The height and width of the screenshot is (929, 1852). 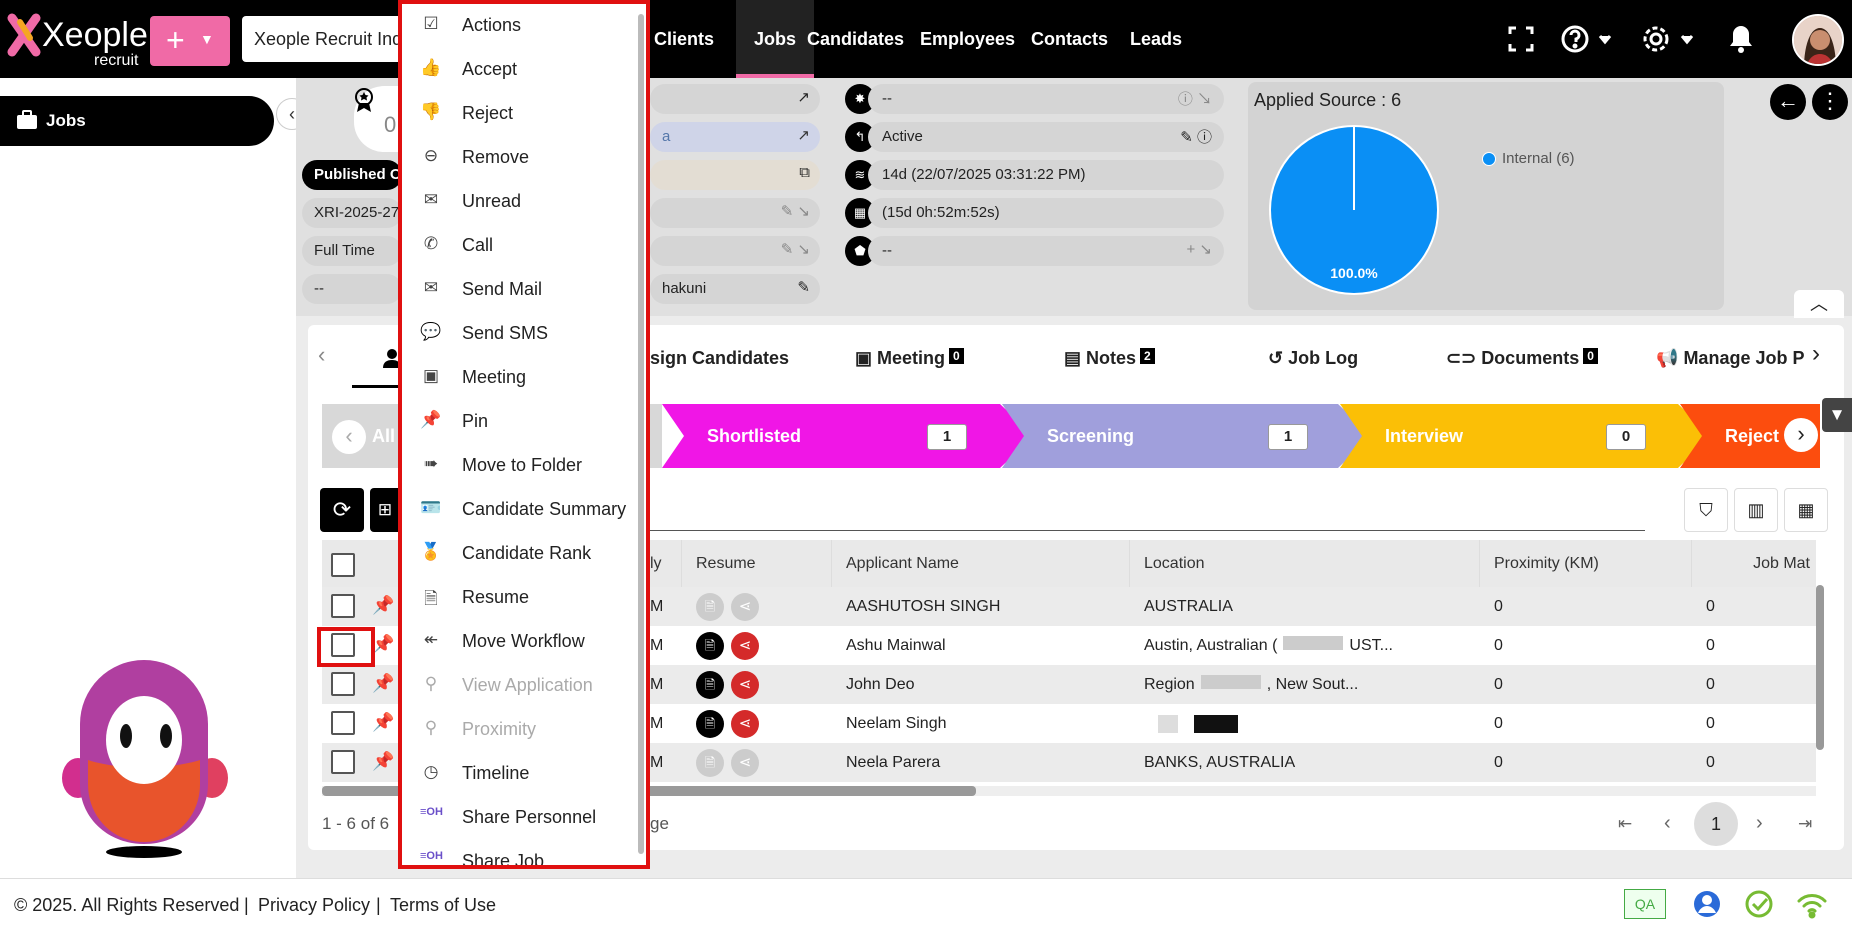 What do you see at coordinates (1589, 39) in the screenshot?
I see `help-menu-button` at bounding box center [1589, 39].